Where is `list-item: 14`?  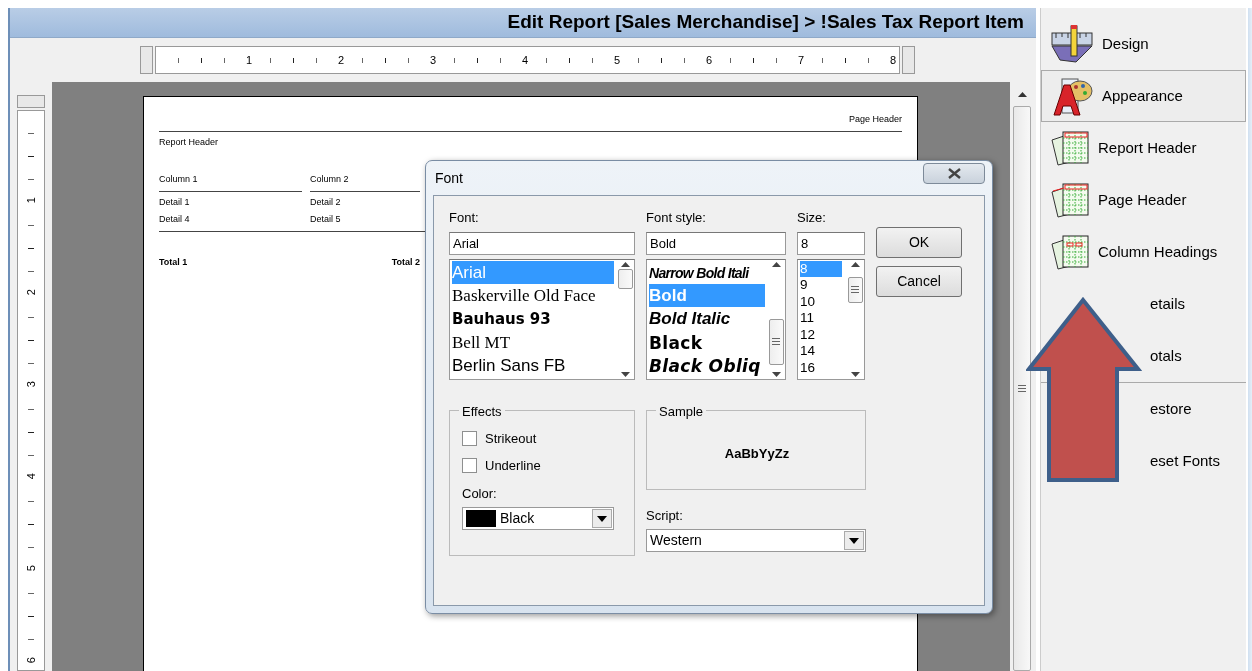 list-item: 14 is located at coordinates (821, 351).